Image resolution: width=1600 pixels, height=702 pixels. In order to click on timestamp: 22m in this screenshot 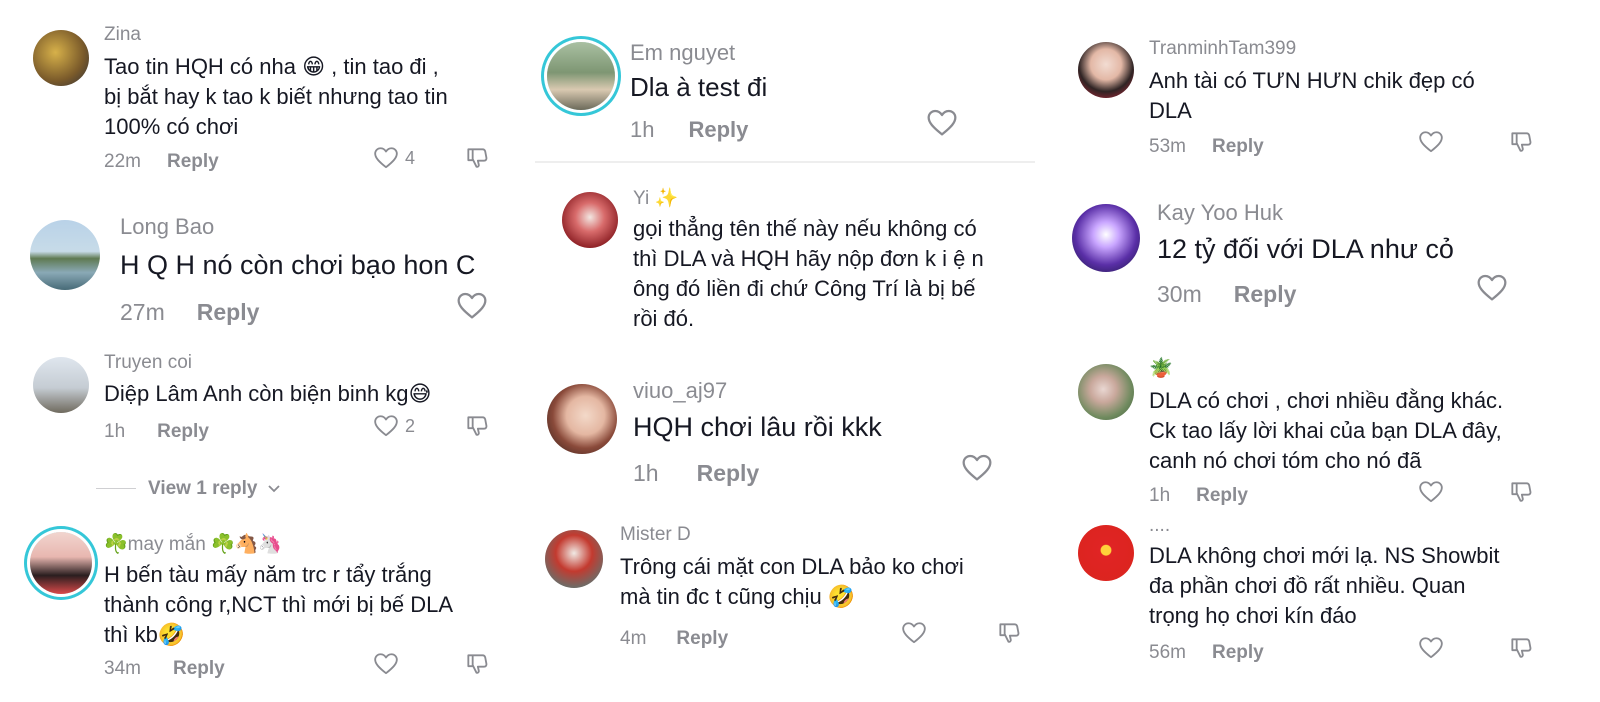, I will do `click(122, 161)`.